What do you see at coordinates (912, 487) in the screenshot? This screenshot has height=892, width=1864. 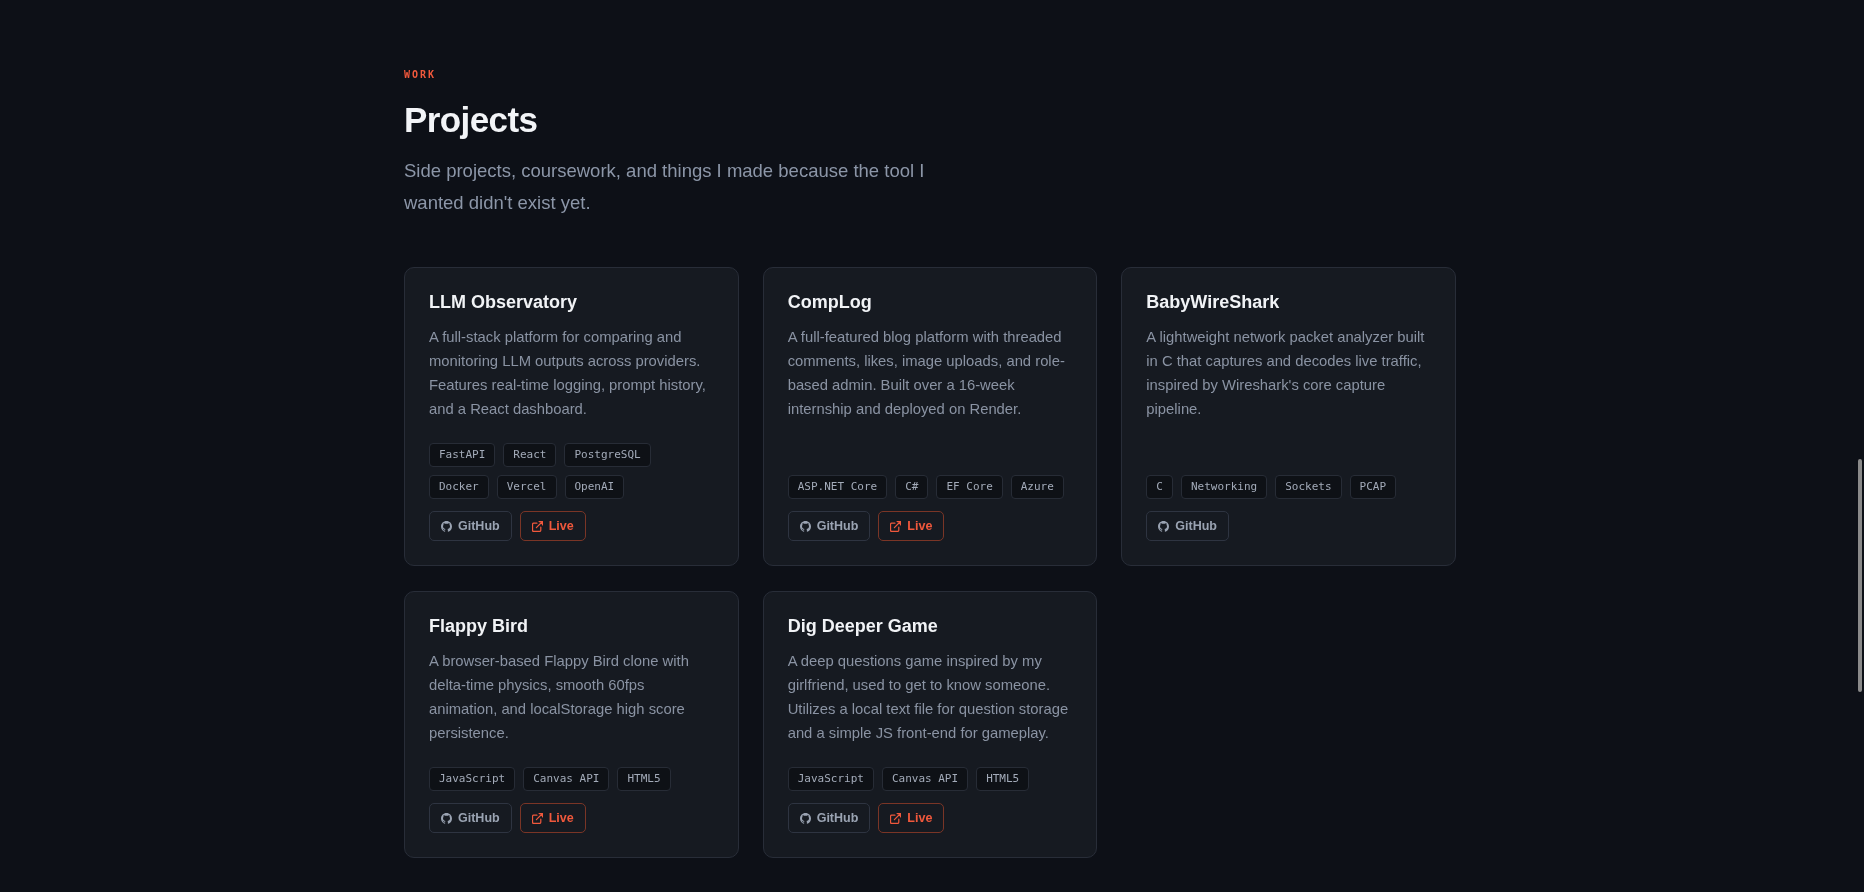 I see `tech-tag: C#` at bounding box center [912, 487].